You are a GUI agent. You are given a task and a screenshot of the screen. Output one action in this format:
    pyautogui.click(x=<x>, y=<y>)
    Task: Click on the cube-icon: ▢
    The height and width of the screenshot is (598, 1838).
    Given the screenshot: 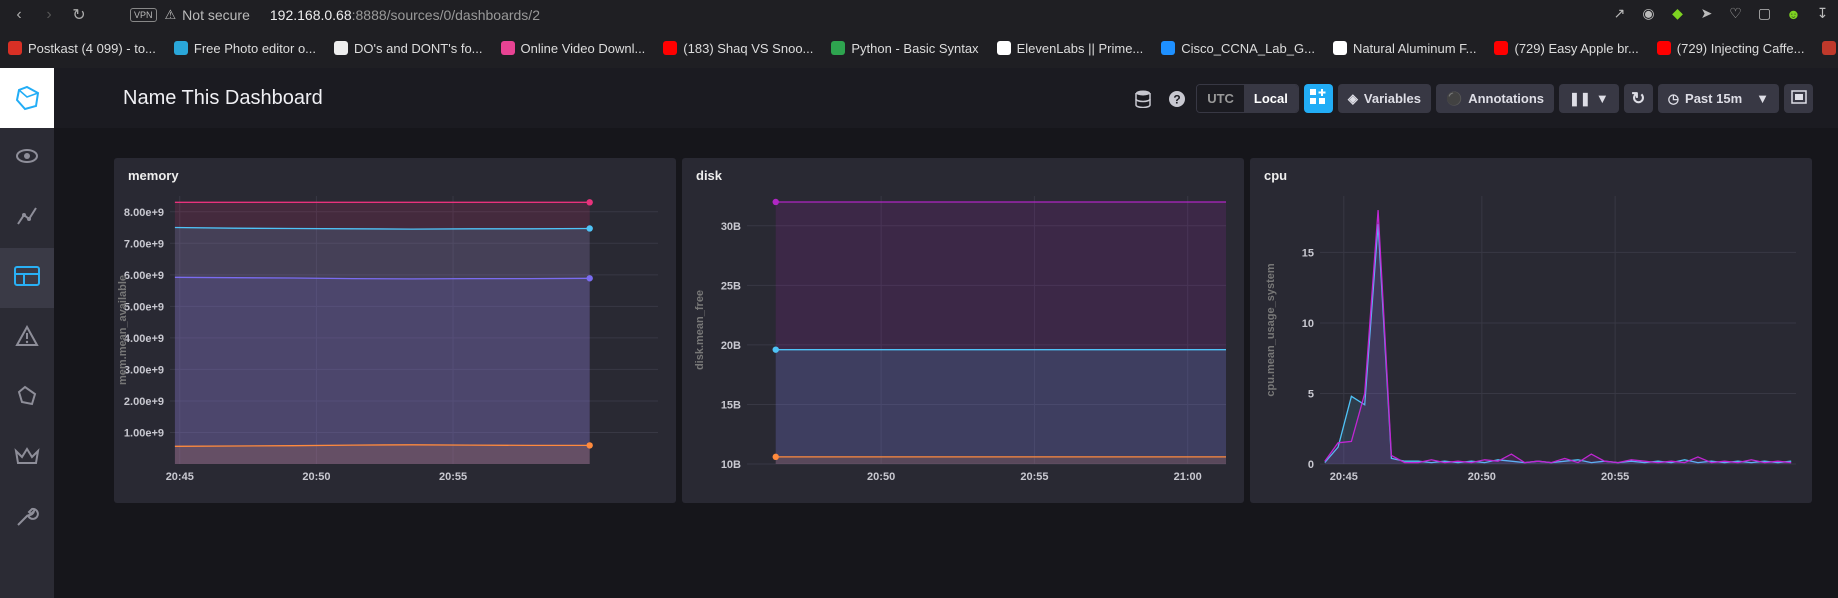 What is the action you would take?
    pyautogui.click(x=1764, y=13)
    